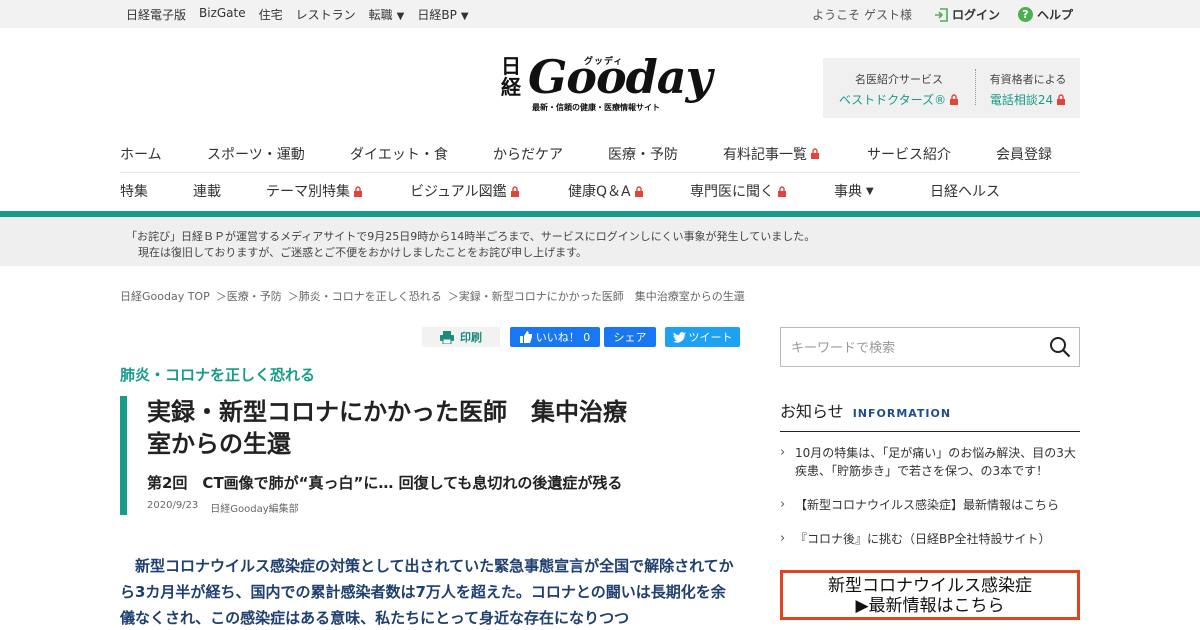  Describe the element at coordinates (899, 79) in the screenshot. I see `service-caption: 名医紹介サービス` at that location.